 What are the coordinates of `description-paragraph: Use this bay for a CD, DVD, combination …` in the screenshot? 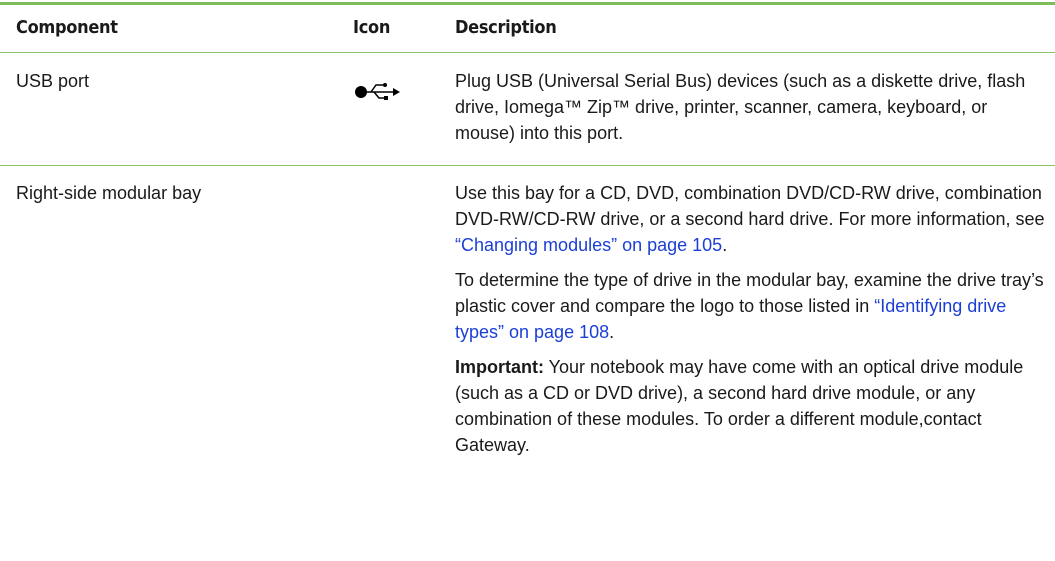 It's located at (750, 219).